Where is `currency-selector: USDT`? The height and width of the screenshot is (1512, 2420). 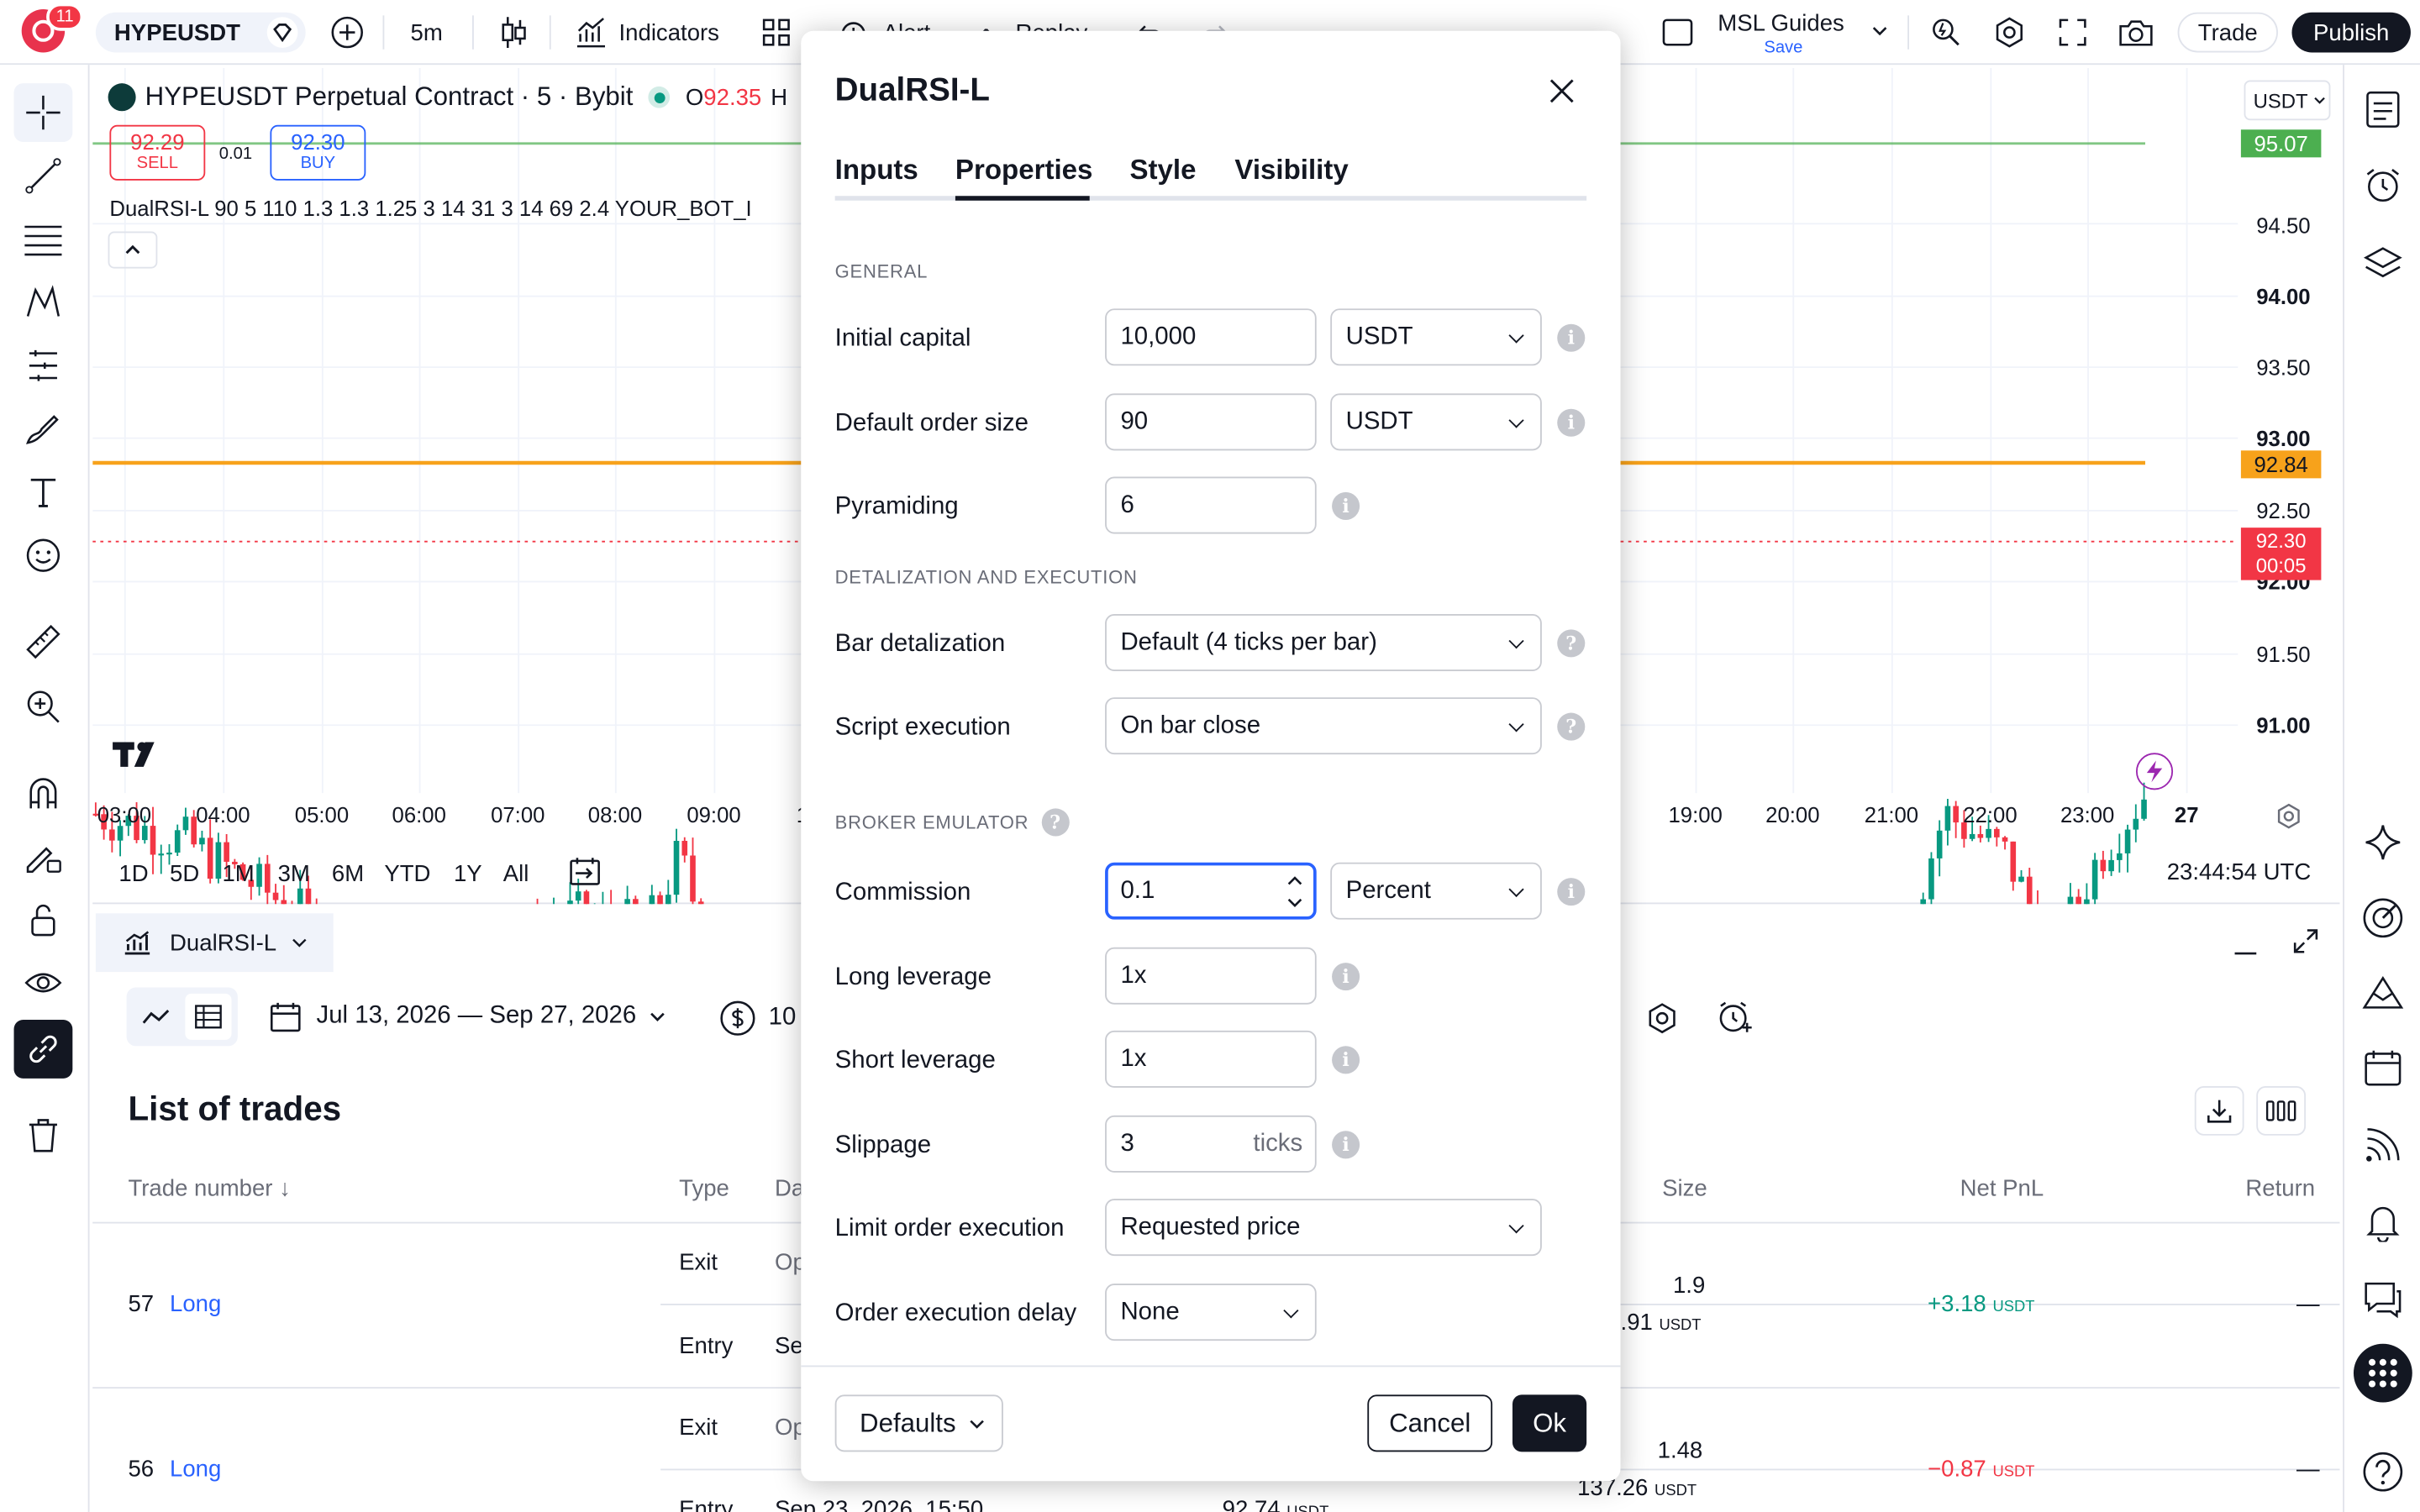
currency-selector: USDT is located at coordinates (2287, 100).